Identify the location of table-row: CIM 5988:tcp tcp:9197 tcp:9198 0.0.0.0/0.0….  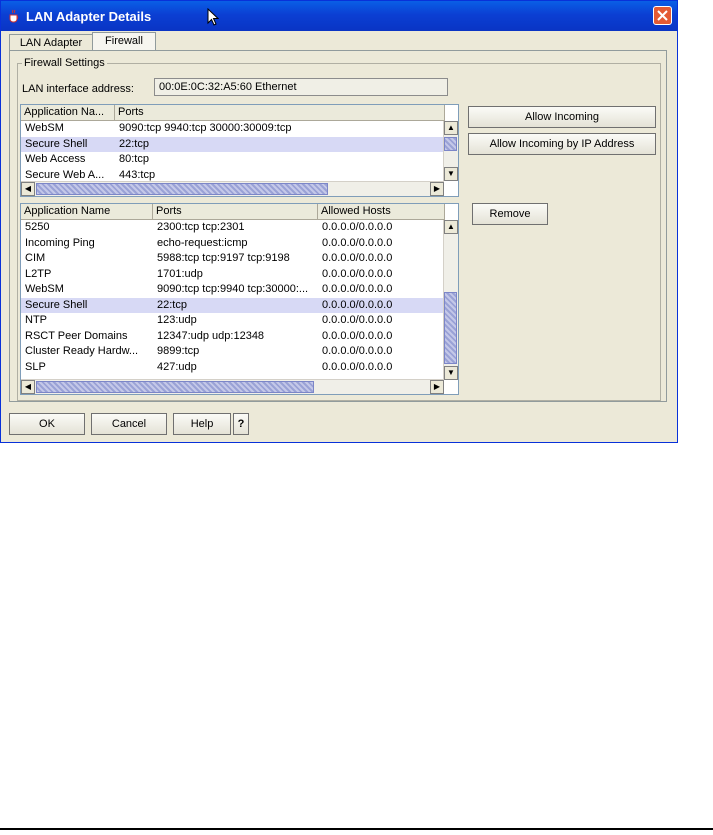
(233, 259).